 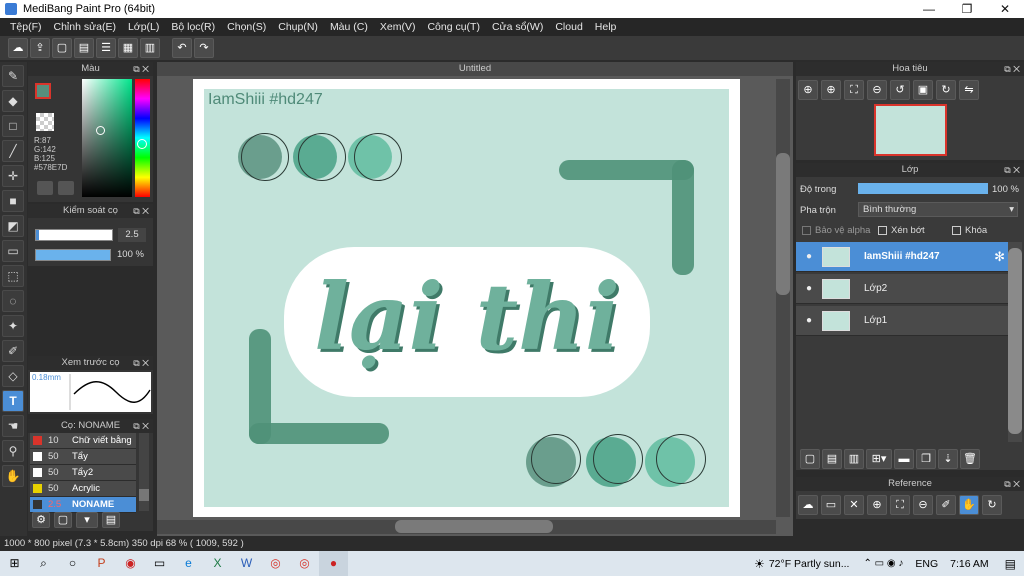 What do you see at coordinates (182, 48) in the screenshot?
I see `undo-icon: ↶` at bounding box center [182, 48].